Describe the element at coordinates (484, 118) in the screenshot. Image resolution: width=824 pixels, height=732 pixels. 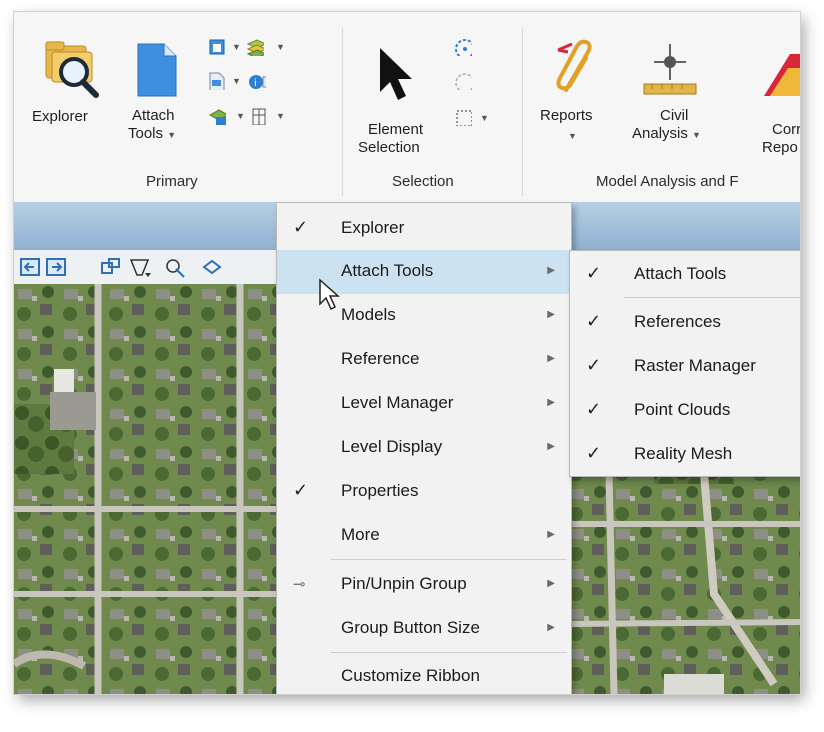
I see `select-box-dropdown-icon: ▼` at that location.